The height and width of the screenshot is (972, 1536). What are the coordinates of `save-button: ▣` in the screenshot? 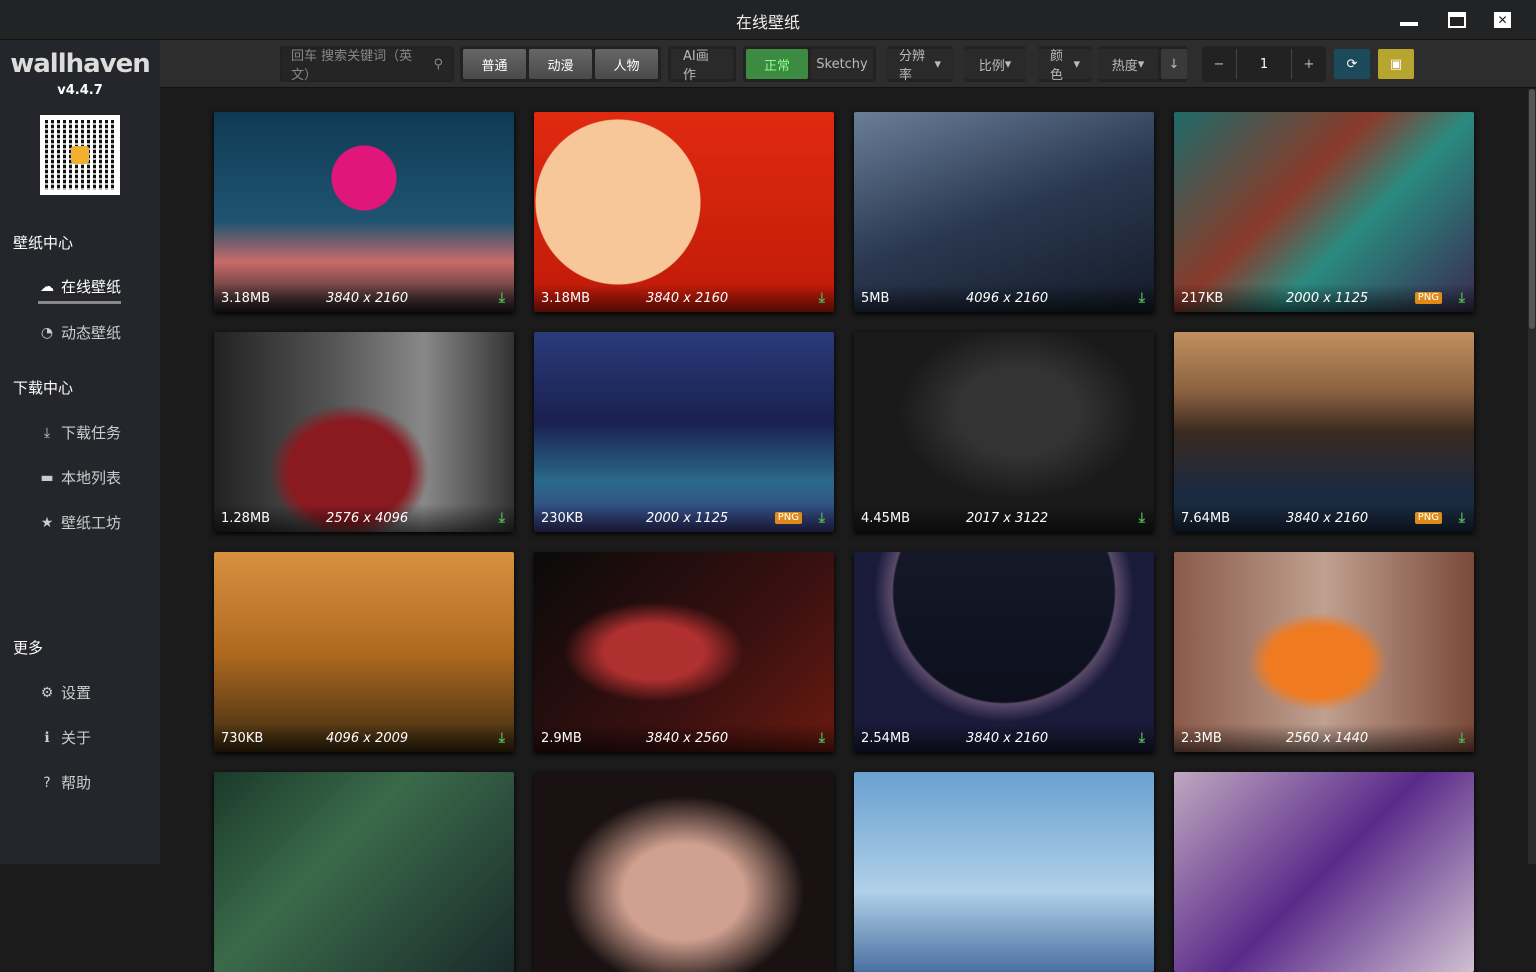 It's located at (1396, 64).